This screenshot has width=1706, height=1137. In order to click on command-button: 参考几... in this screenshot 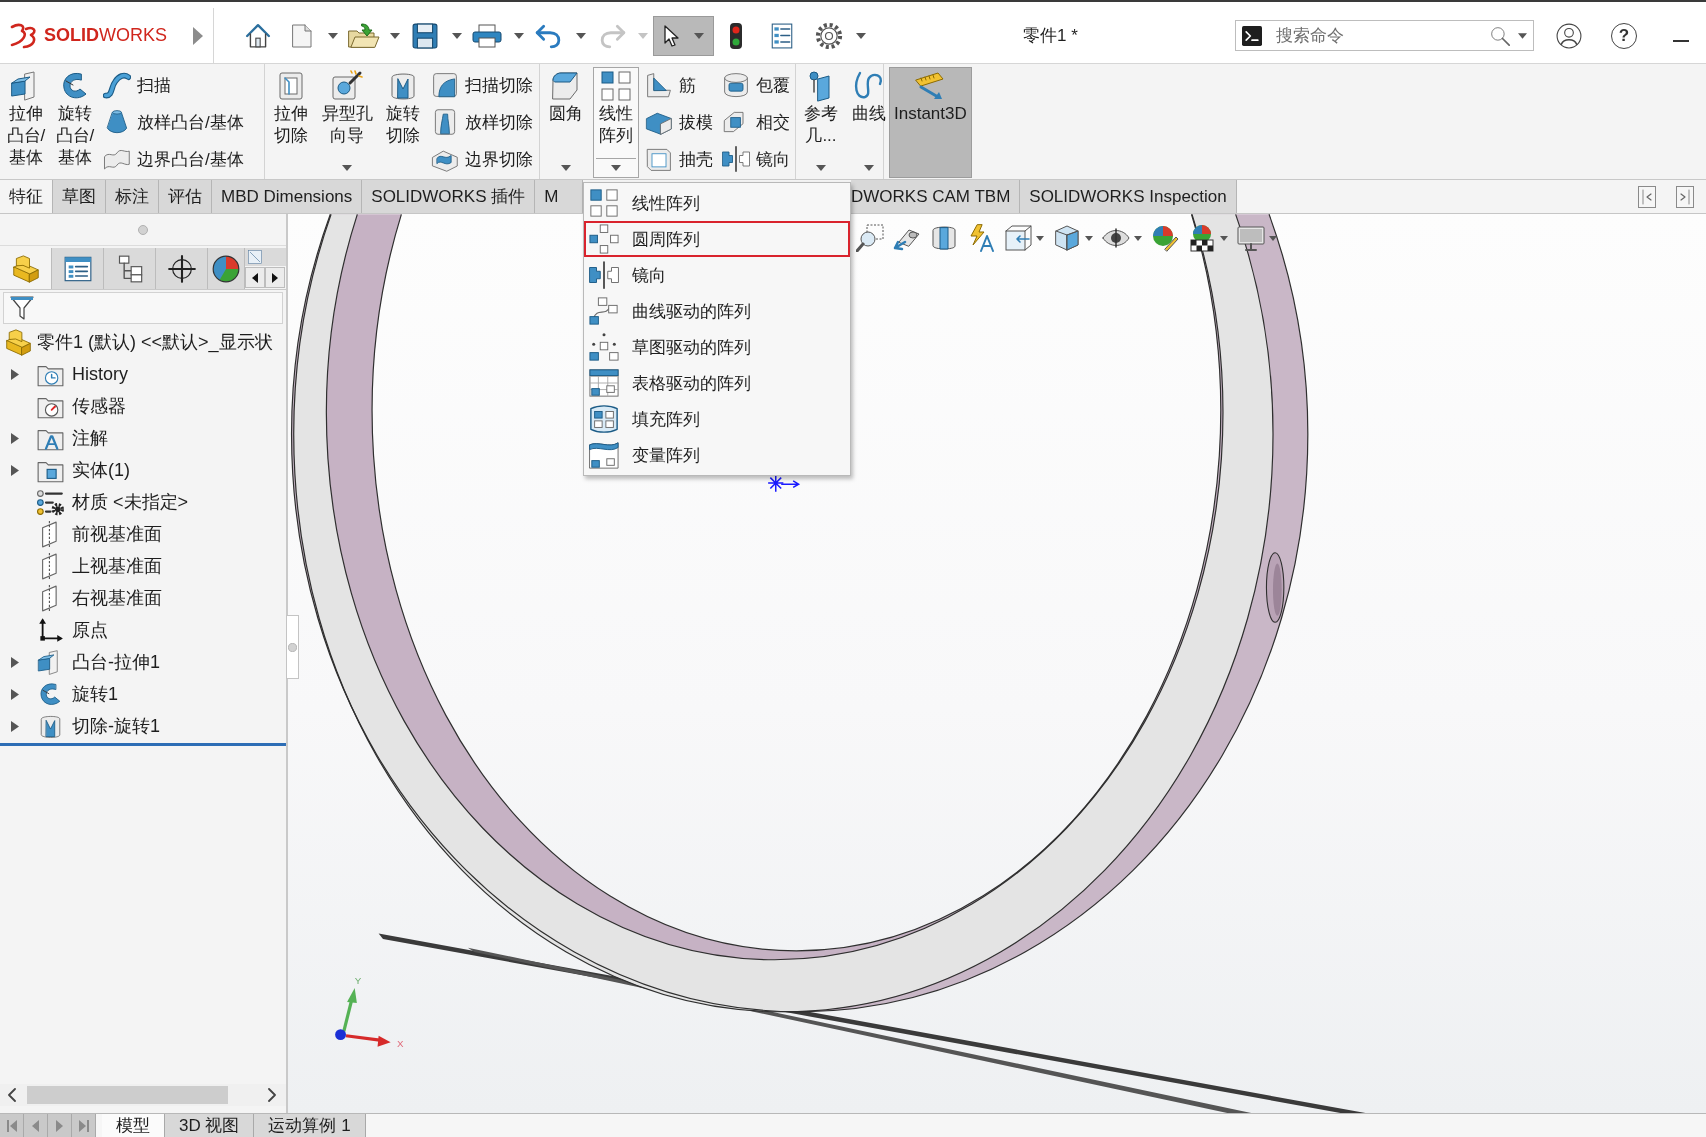, I will do `click(821, 122)`.